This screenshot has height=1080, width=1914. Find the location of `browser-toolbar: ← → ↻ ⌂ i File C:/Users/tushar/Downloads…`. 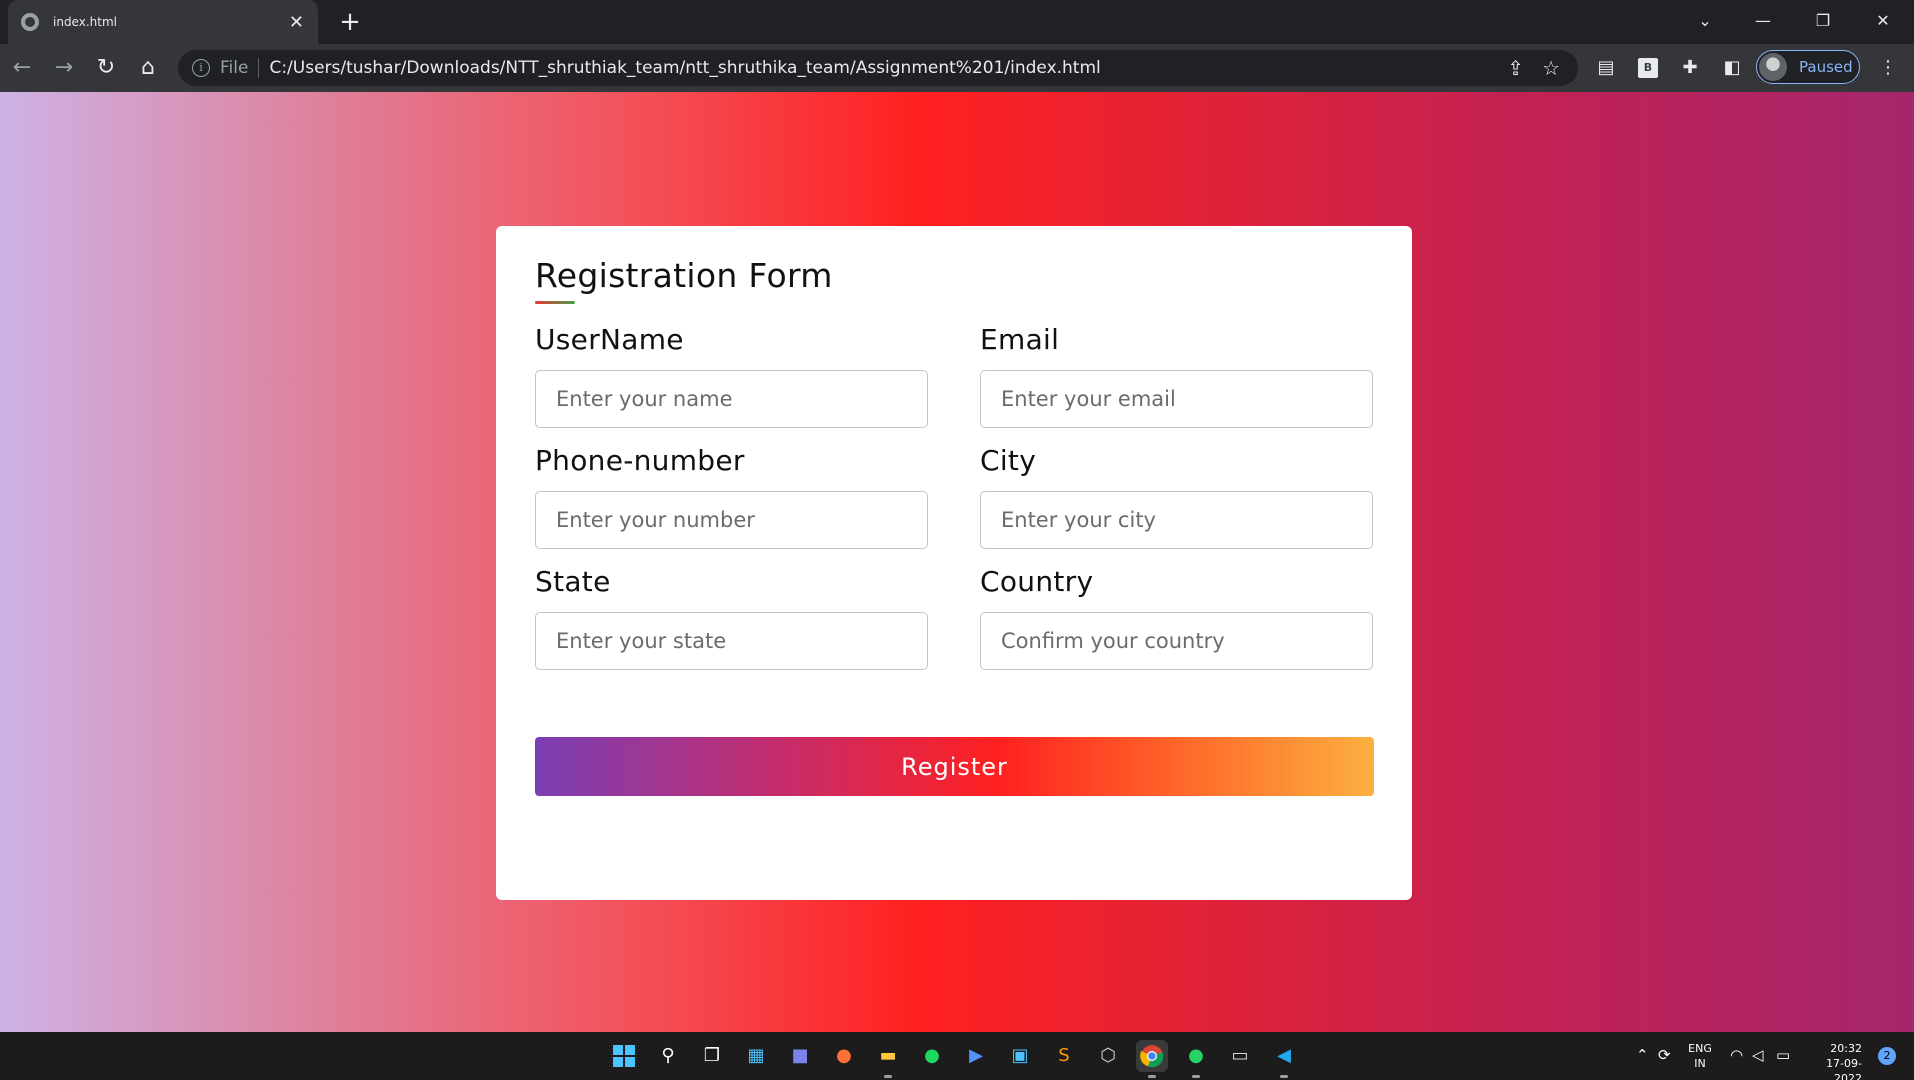

browser-toolbar: ← → ↻ ⌂ i File C:/Users/tushar/Downloads… is located at coordinates (957, 68).